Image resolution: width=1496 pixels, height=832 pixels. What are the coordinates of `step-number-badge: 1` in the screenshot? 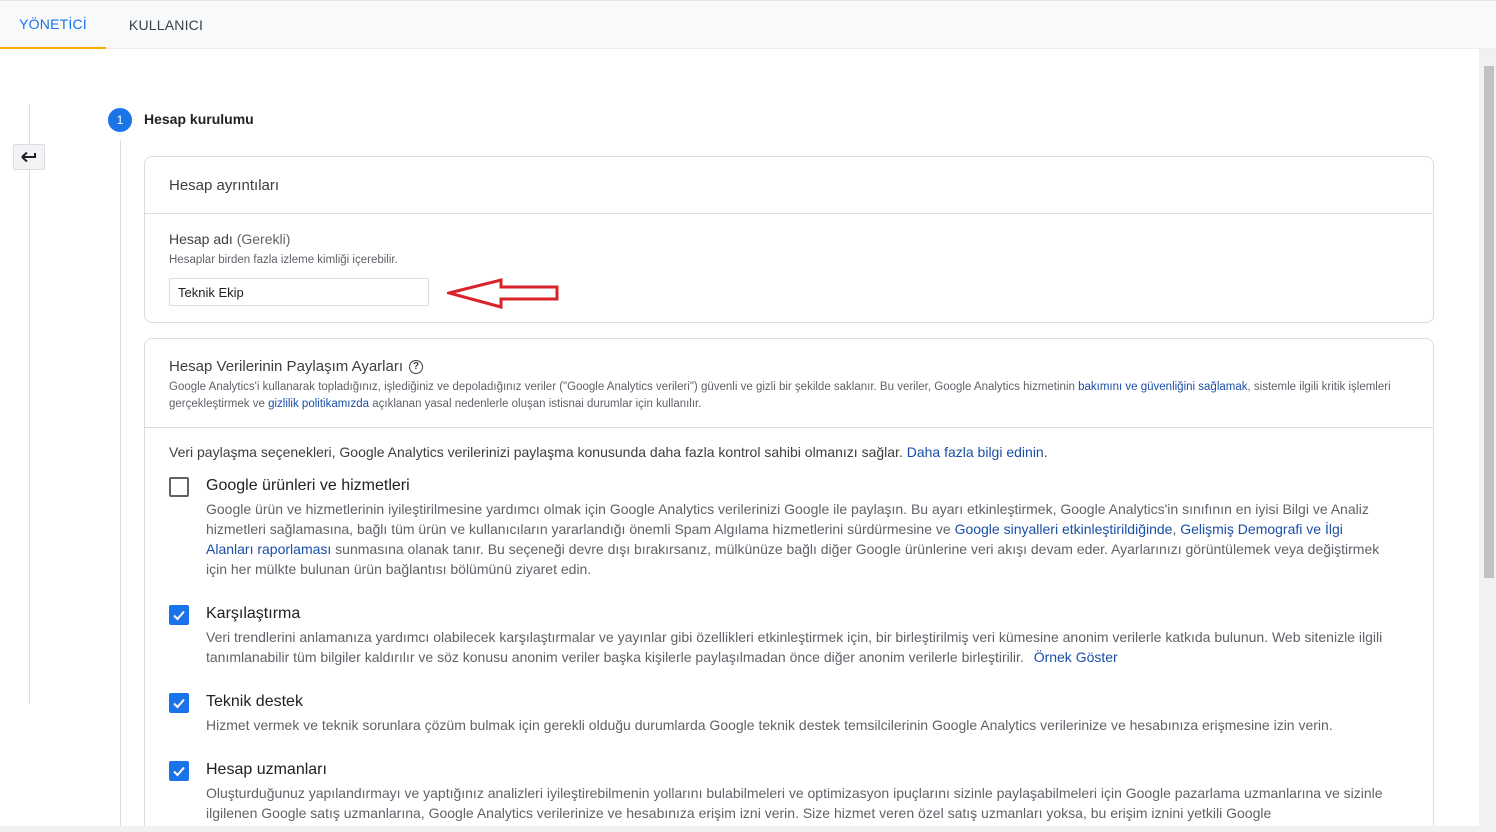 It's located at (120, 120).